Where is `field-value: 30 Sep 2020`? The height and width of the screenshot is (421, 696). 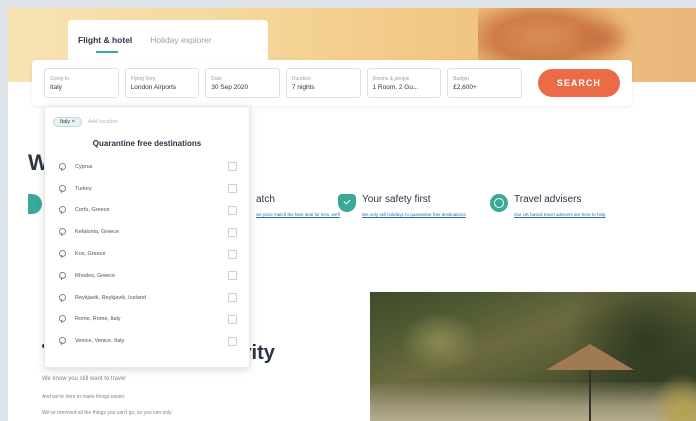 field-value: 30 Sep 2020 is located at coordinates (230, 87).